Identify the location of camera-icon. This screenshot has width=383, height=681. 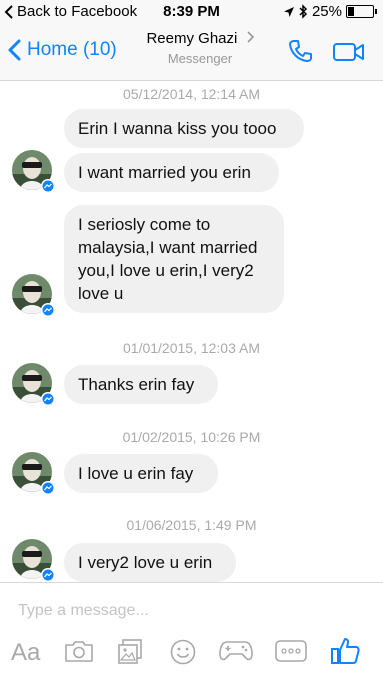
(79, 651).